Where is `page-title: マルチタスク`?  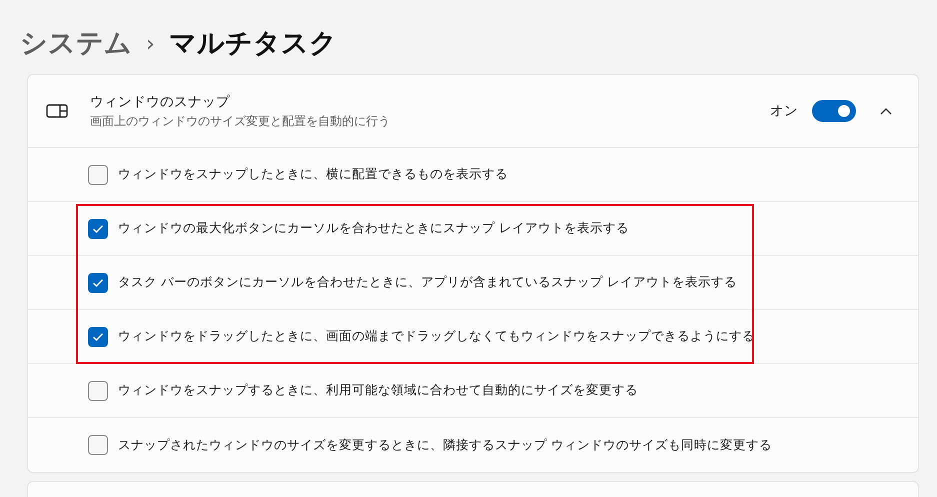
page-title: マルチタスク is located at coordinates (252, 43).